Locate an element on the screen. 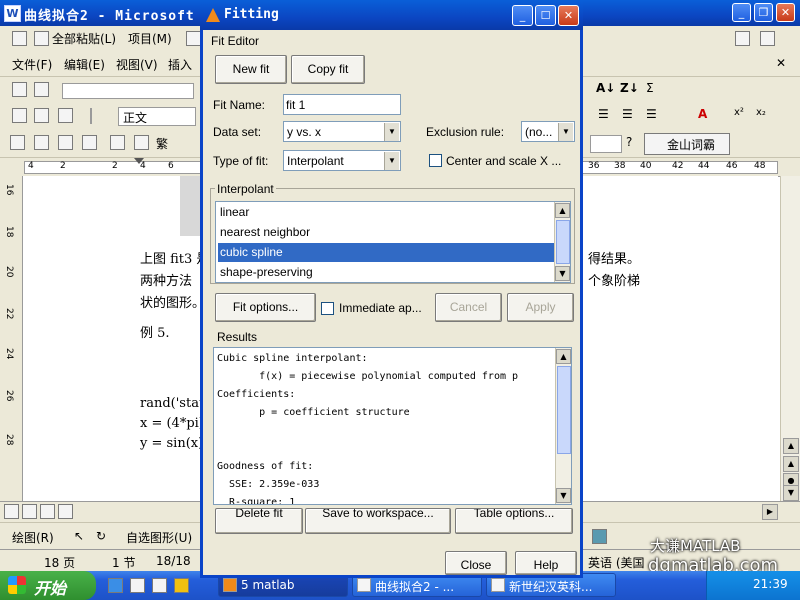 This screenshot has height=600, width=800. print-icon is located at coordinates (89, 142).